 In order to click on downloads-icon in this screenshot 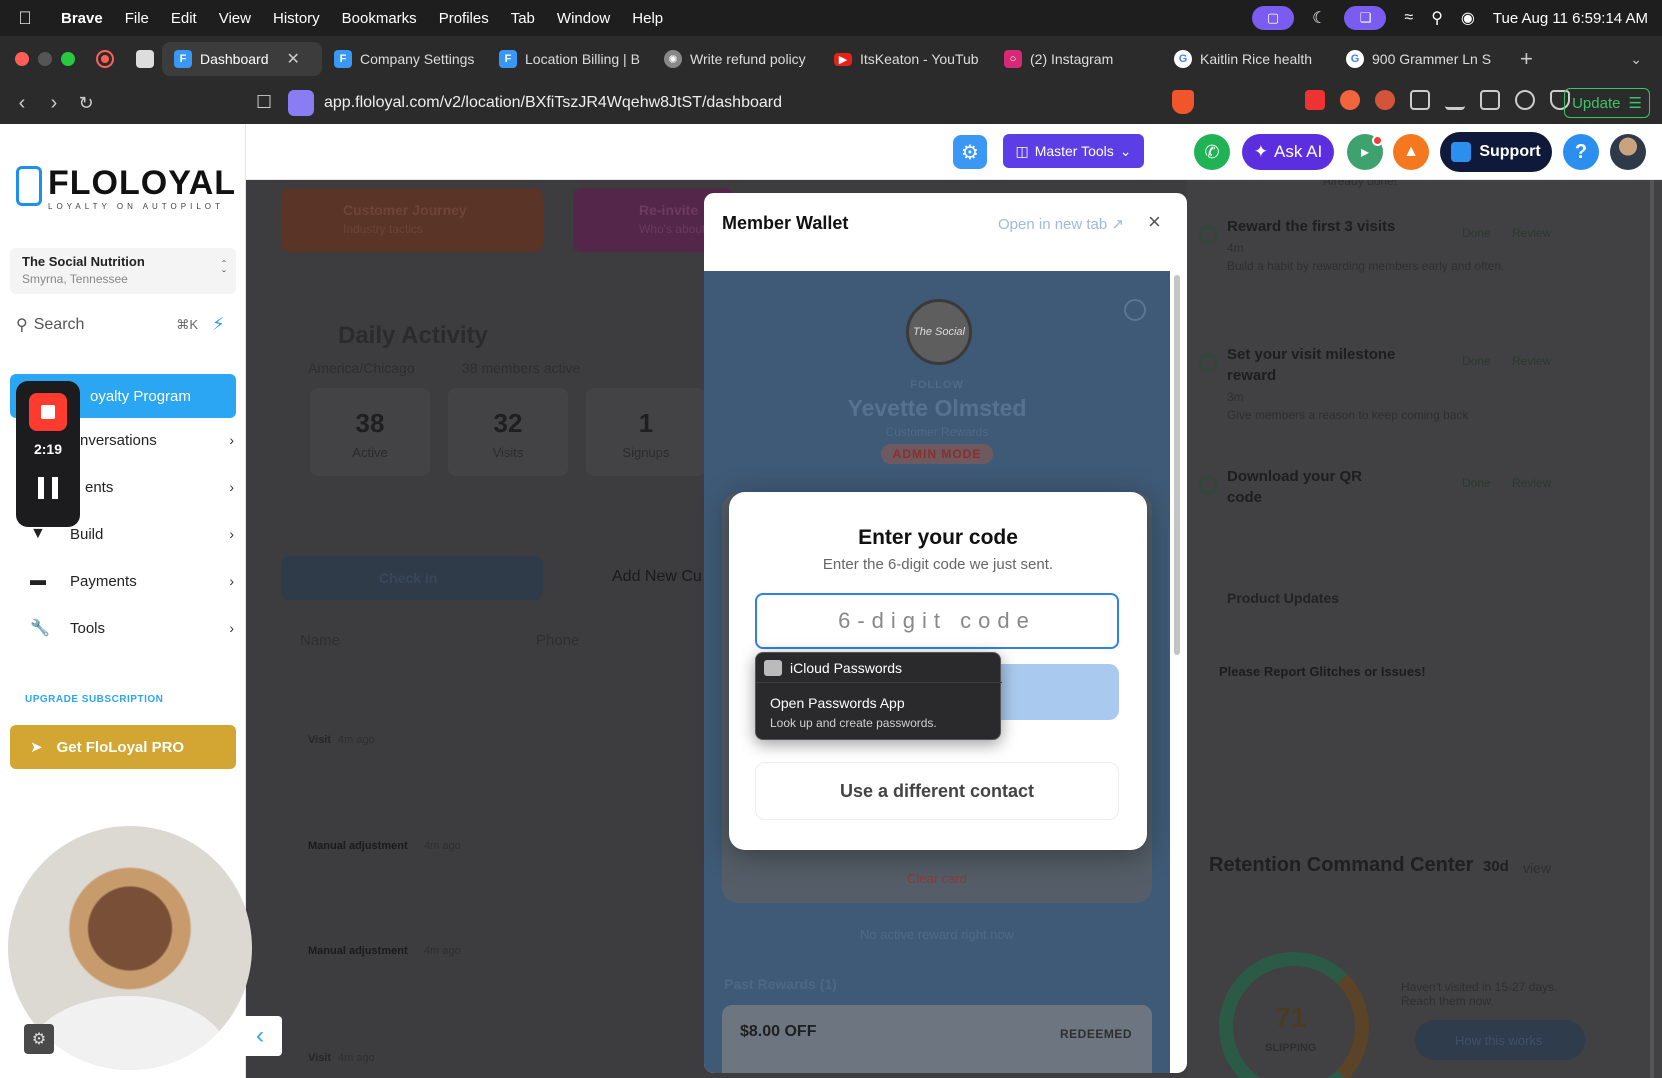, I will do `click(1455, 100)`.